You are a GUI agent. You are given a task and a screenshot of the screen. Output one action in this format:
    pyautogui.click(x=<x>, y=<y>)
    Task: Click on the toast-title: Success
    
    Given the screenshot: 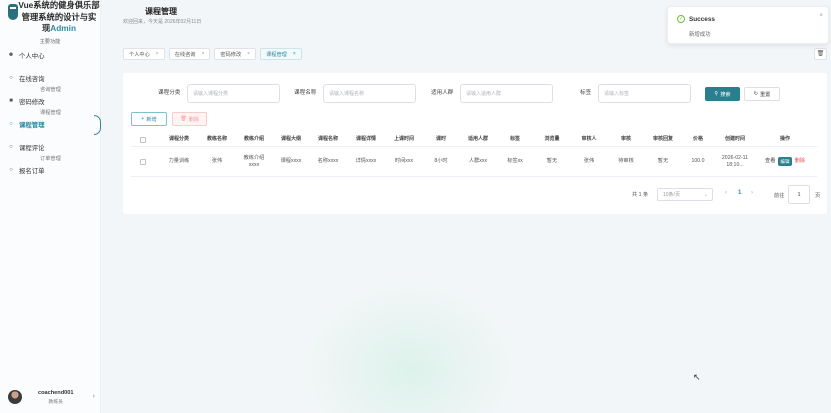 What is the action you would take?
    pyautogui.click(x=702, y=19)
    